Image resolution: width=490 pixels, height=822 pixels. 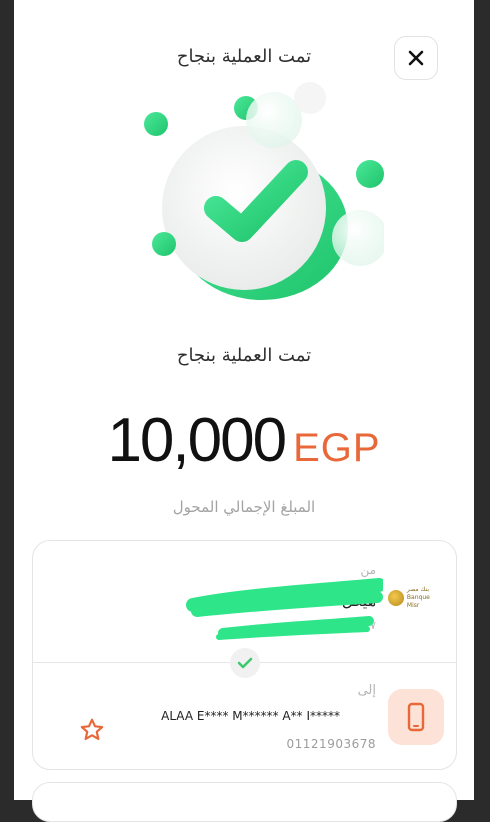 What do you see at coordinates (197, 440) in the screenshot?
I see `amount-value: 10,000` at bounding box center [197, 440].